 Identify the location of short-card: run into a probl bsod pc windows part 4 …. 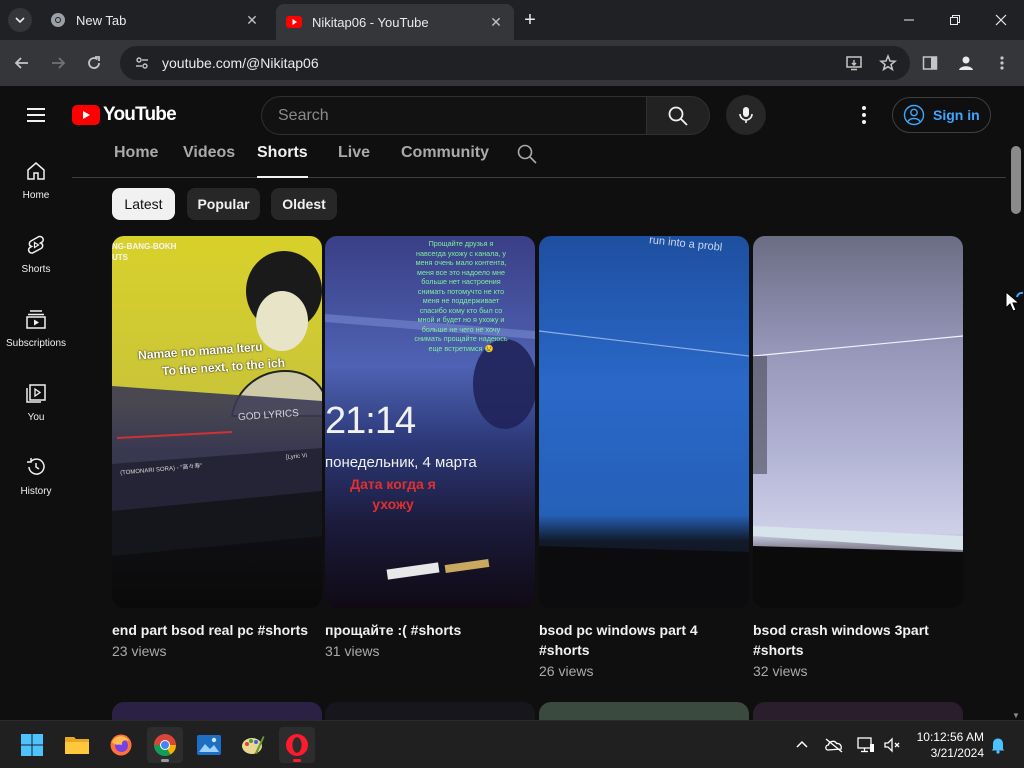
(644, 457).